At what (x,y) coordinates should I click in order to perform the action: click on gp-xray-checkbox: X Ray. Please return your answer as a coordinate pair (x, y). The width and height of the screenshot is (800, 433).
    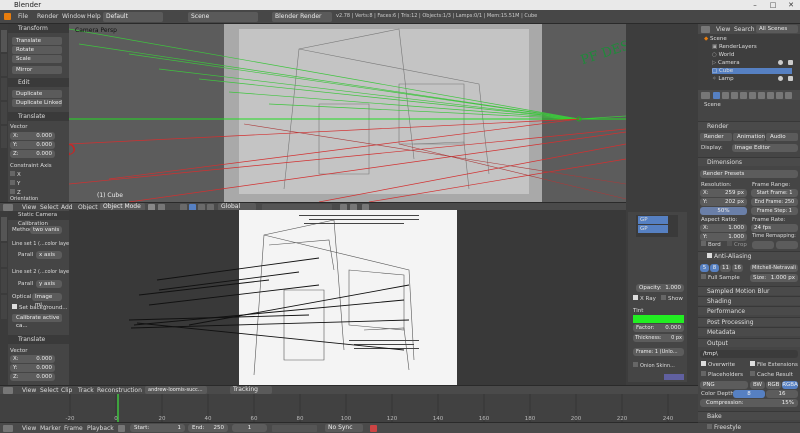
    Looking at the image, I should click on (644, 299).